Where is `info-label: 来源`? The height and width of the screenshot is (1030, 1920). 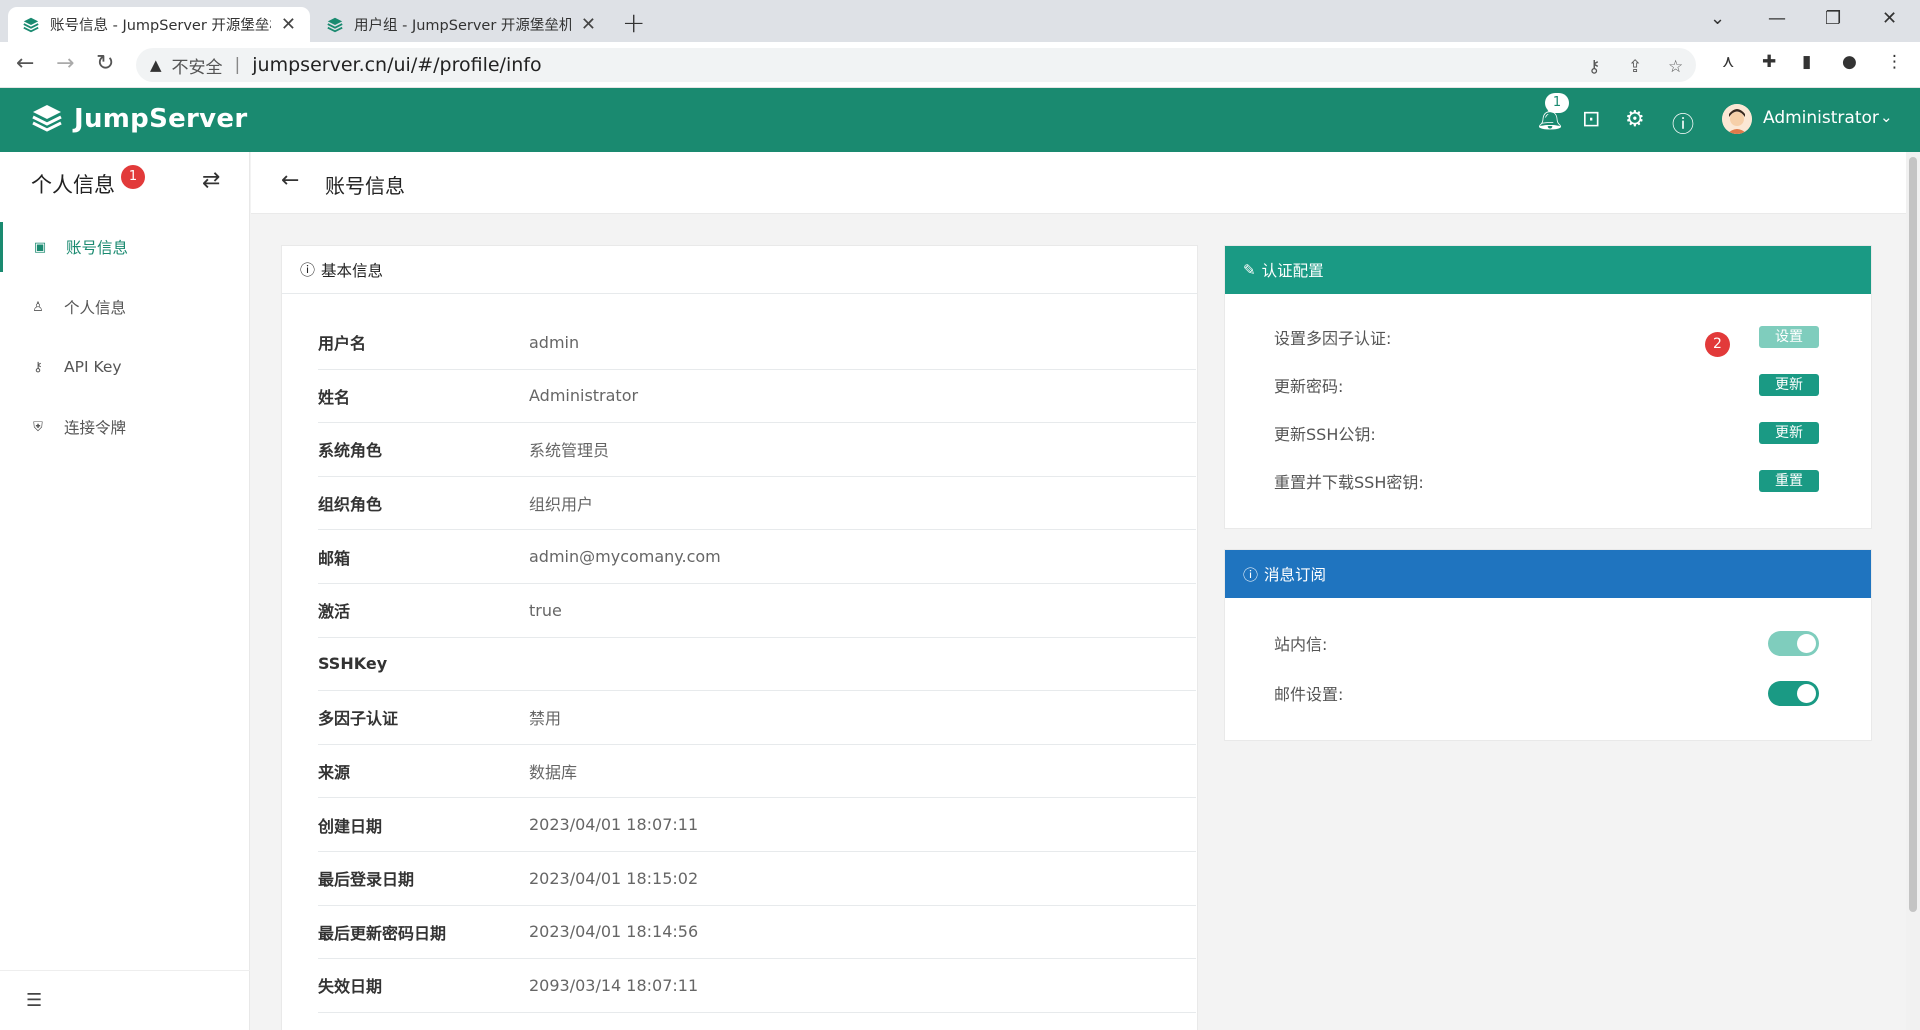
info-label: 来源 is located at coordinates (334, 773).